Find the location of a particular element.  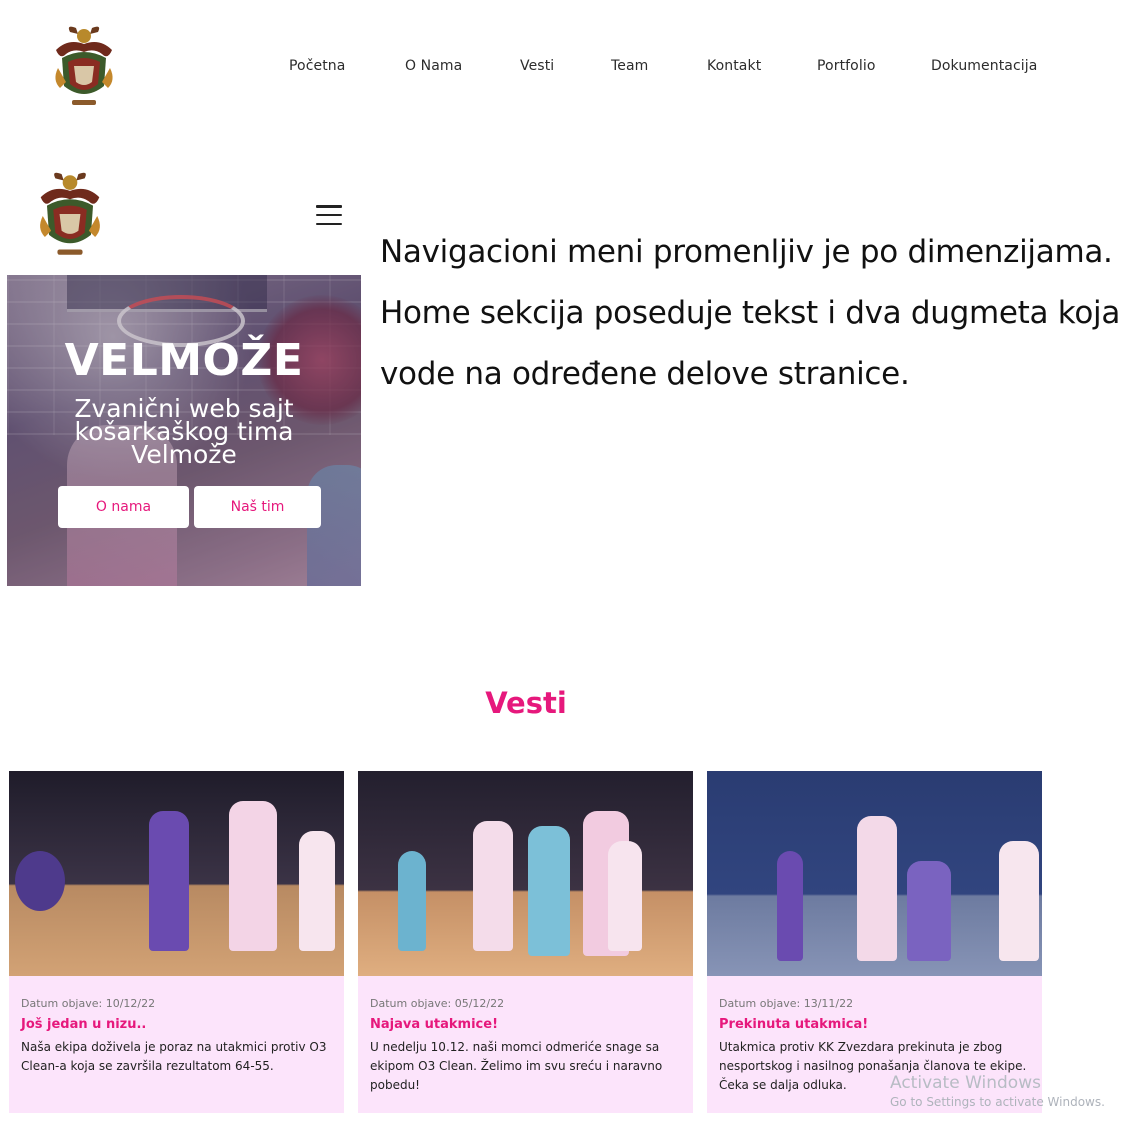

watermark-line1: Activate Windows is located at coordinates (965, 1083).